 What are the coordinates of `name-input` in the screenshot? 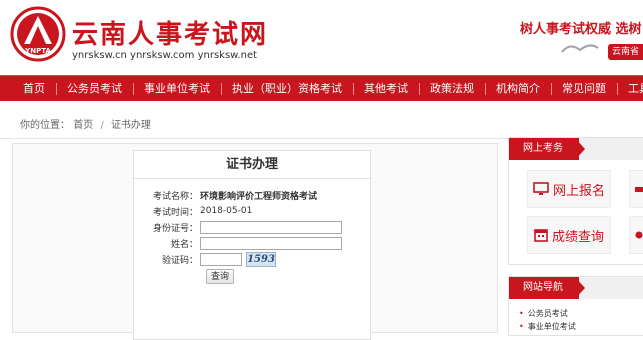 It's located at (271, 243).